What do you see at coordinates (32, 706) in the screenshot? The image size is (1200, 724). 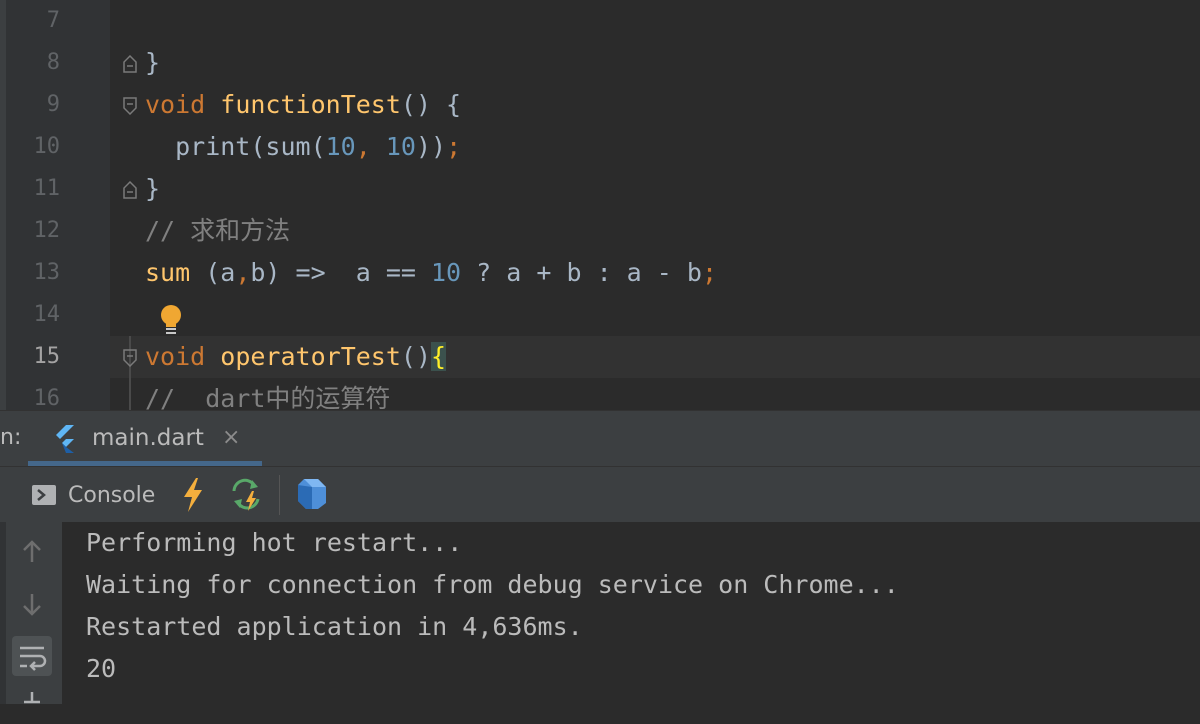 I see `scroll-to-end-icon` at bounding box center [32, 706].